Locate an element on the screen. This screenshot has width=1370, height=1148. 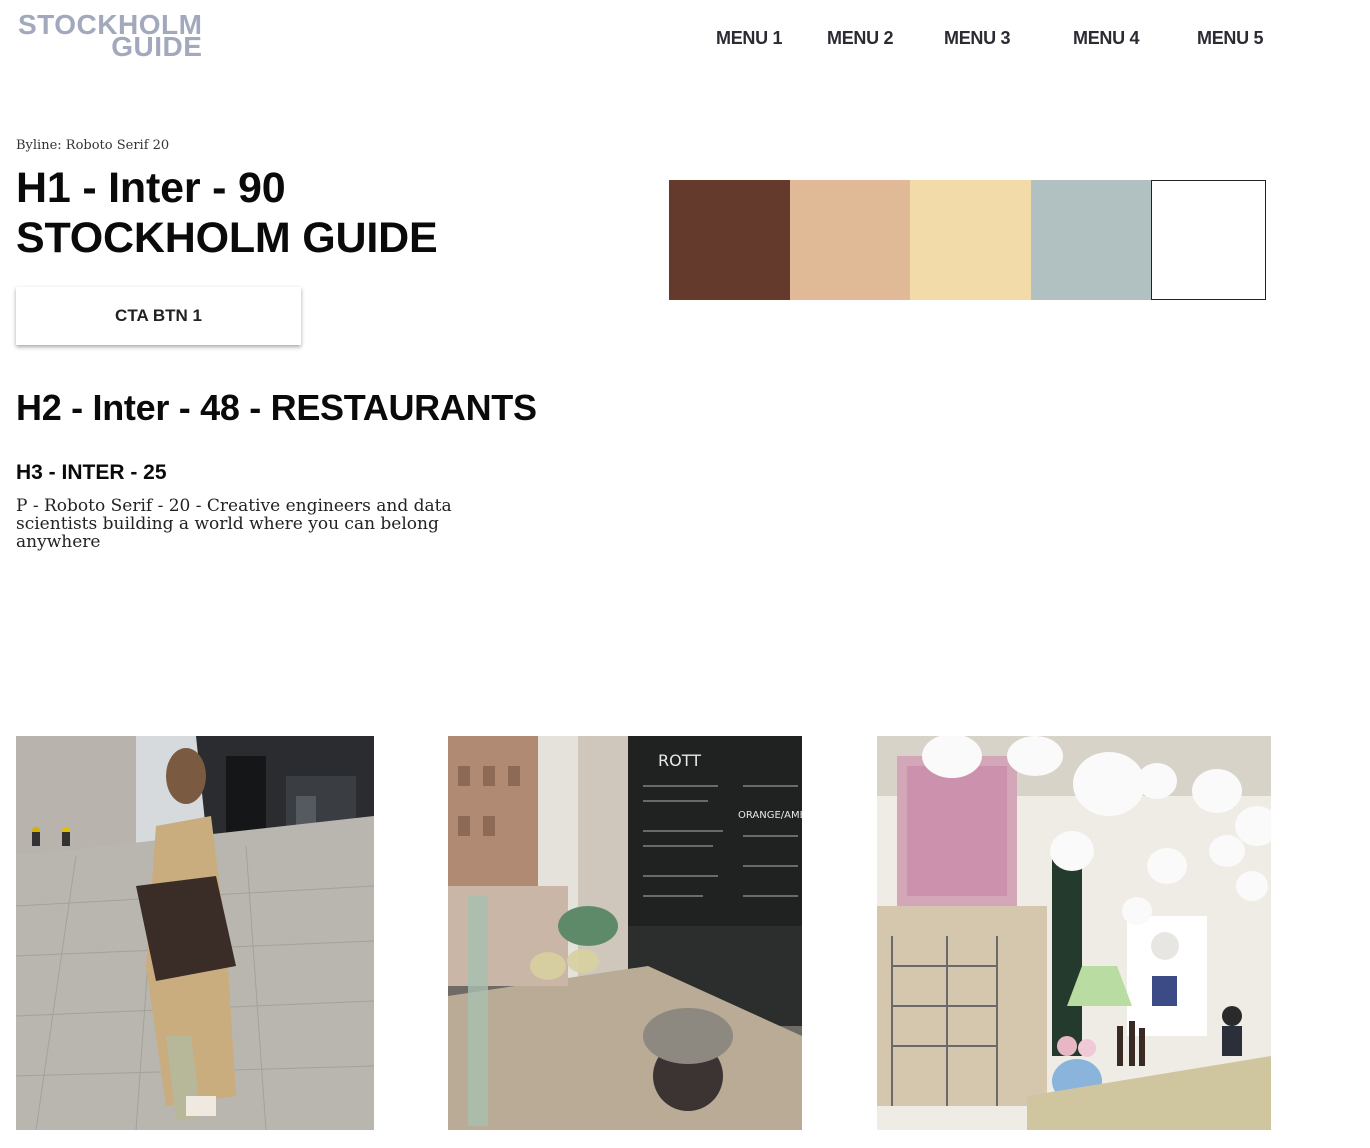
restaurant-lanterns-photo is located at coordinates (1074, 933).